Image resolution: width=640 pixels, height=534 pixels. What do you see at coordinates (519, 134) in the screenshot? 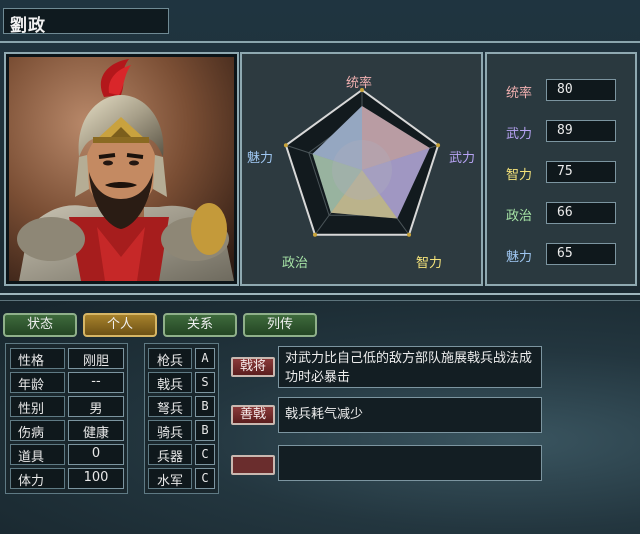
I see `stat-label: 武力` at bounding box center [519, 134].